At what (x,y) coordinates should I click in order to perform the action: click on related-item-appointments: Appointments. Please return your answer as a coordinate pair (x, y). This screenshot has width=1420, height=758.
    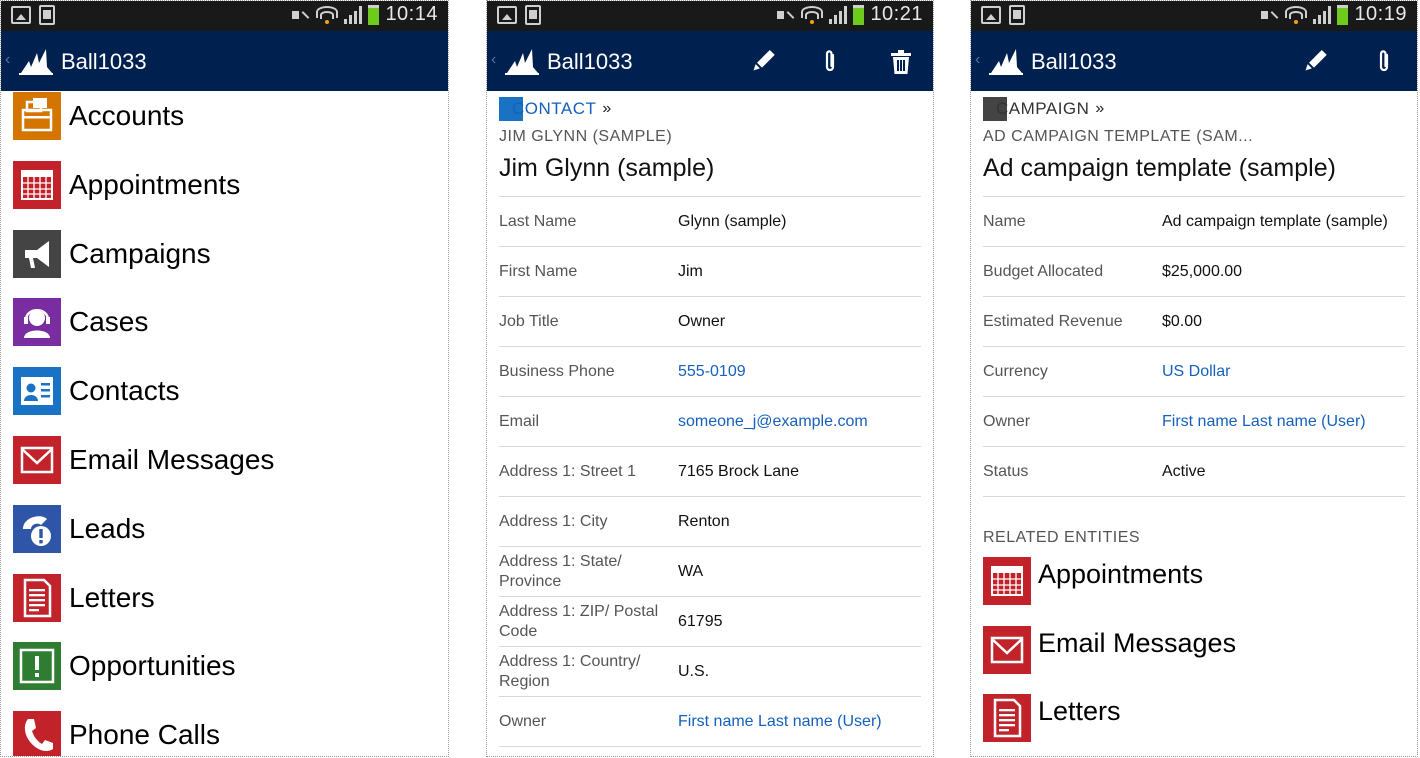
    Looking at the image, I should click on (1200, 591).